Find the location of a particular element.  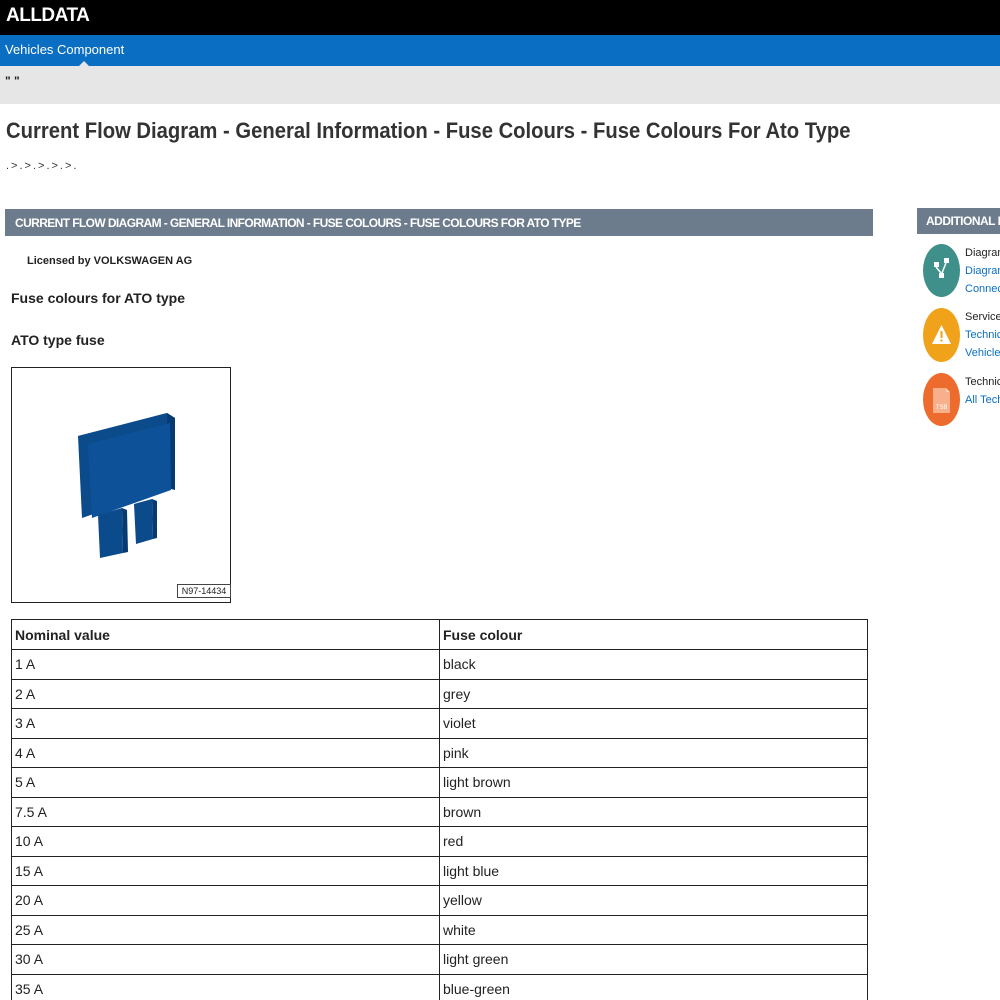

table-row: 15 Alight blue is located at coordinates (439, 870).